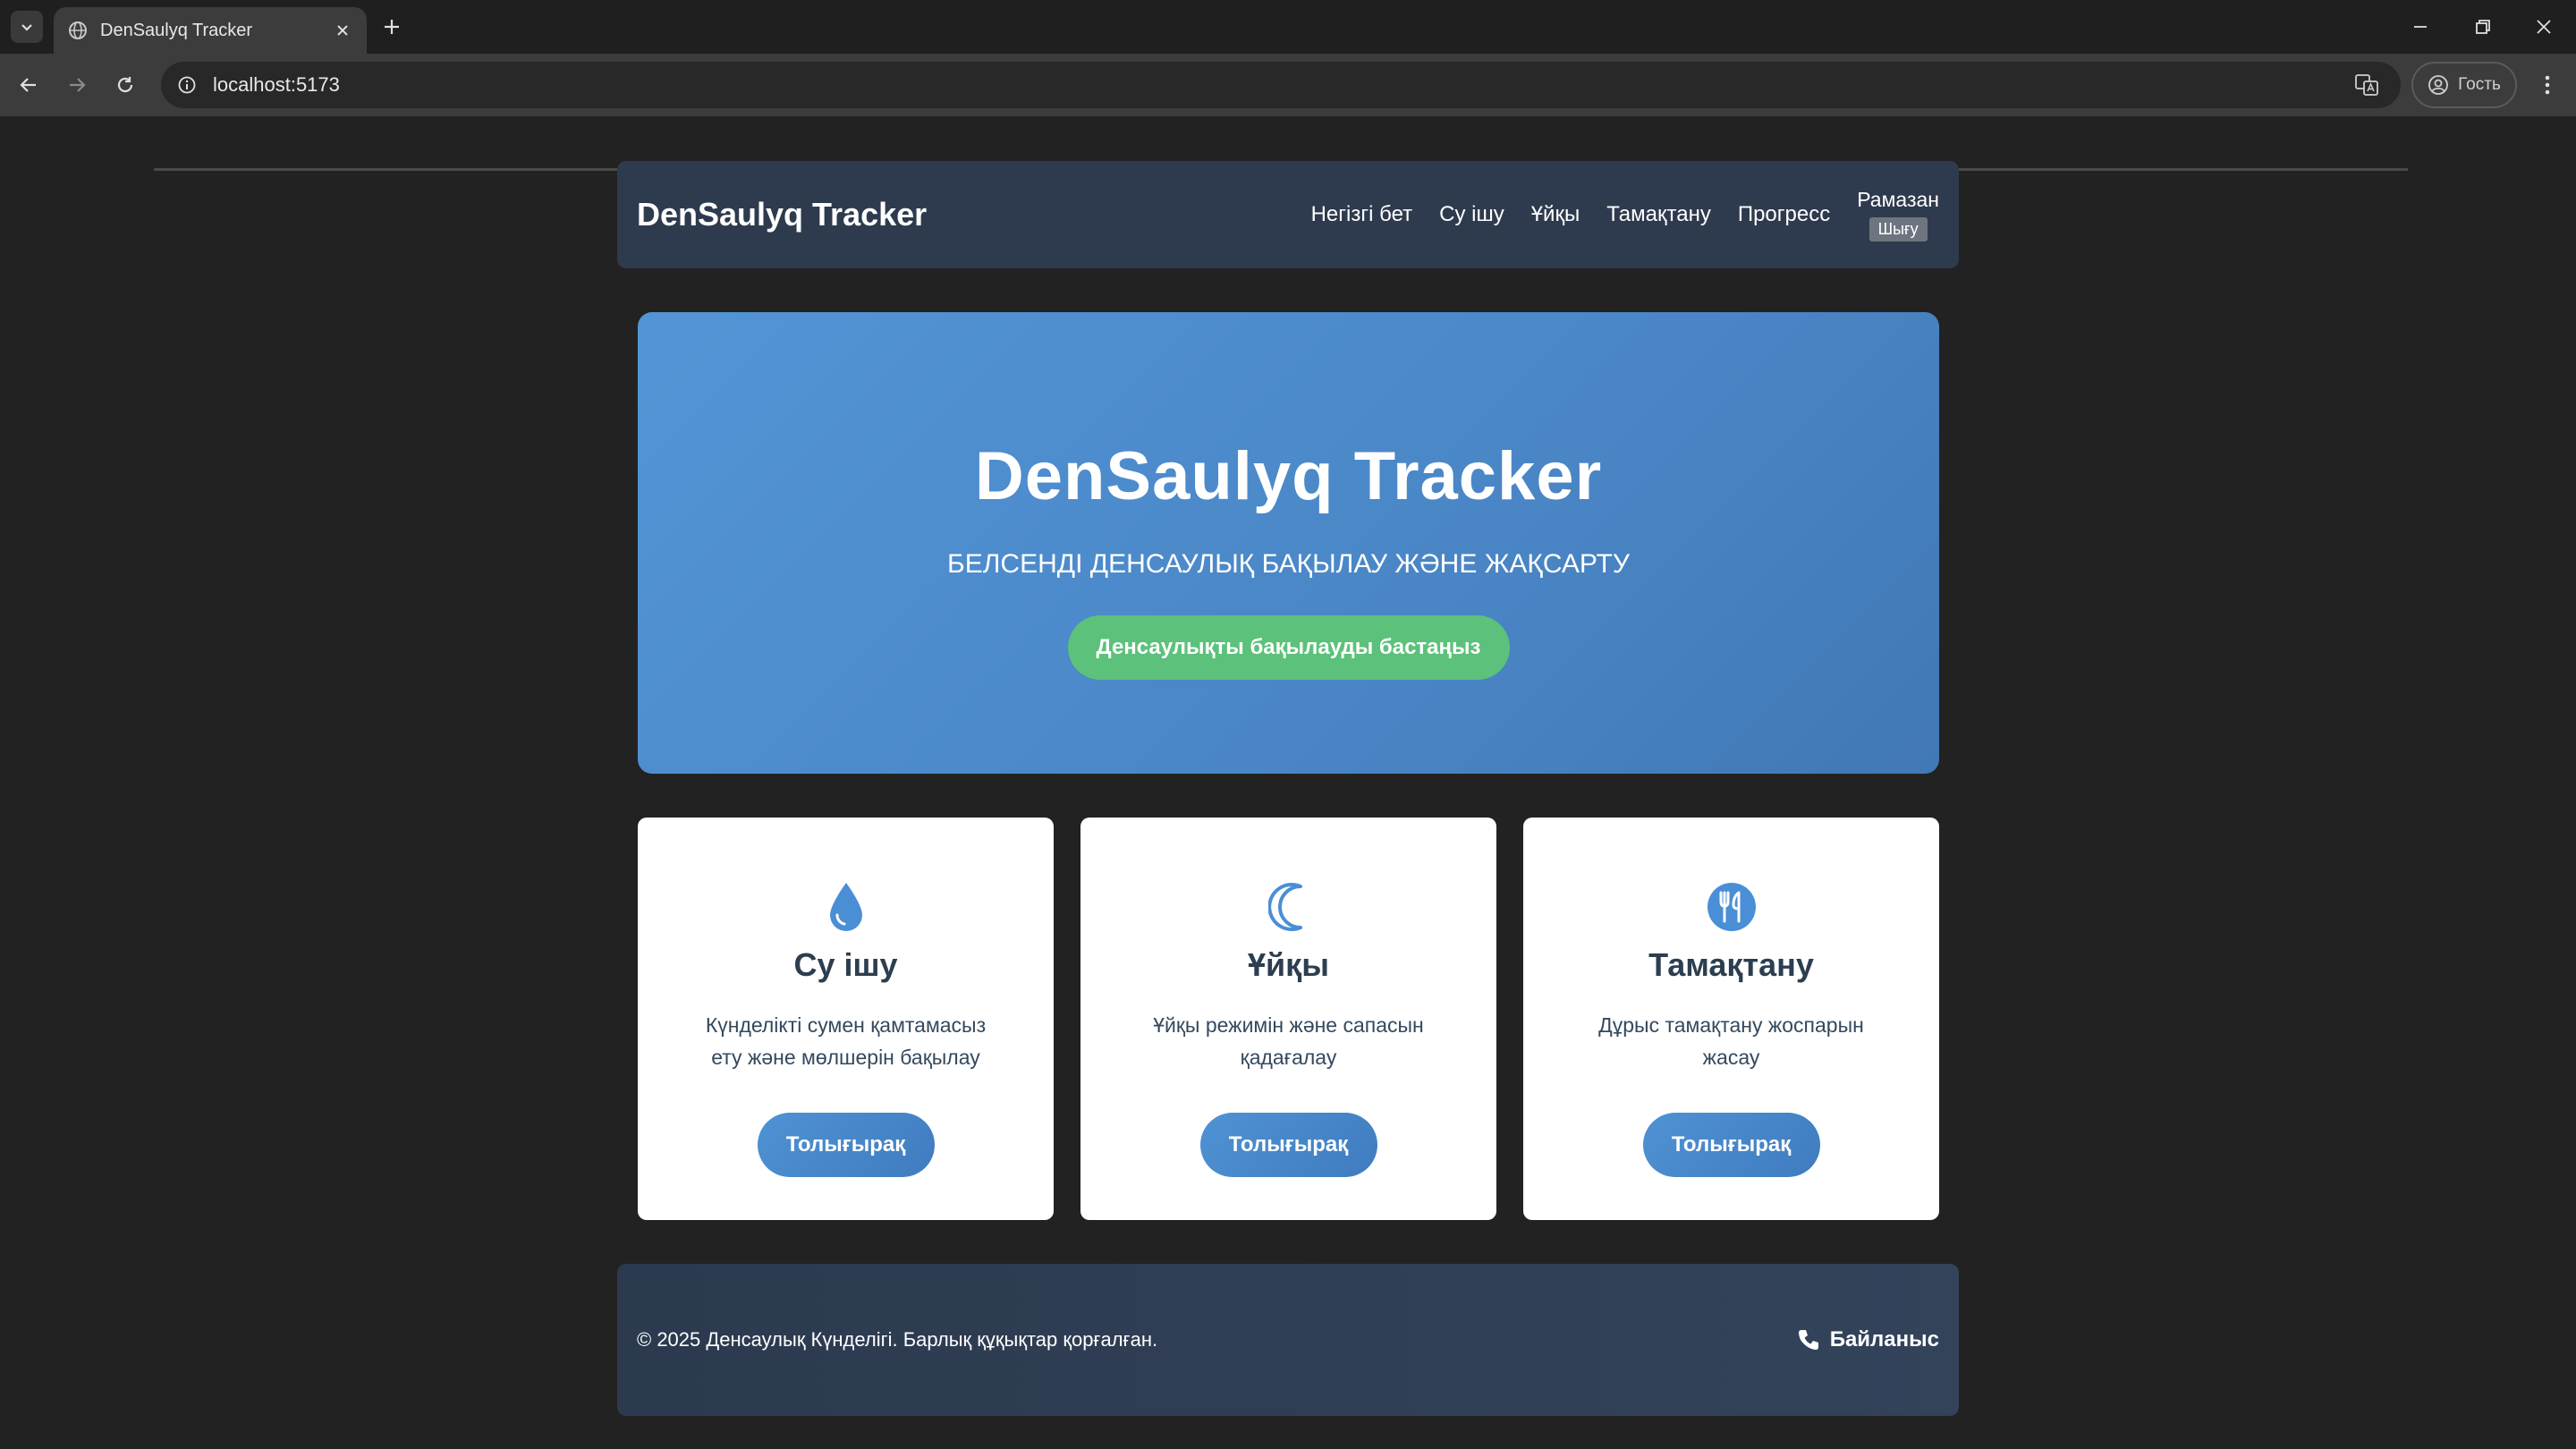  What do you see at coordinates (1898, 229) in the screenshot?
I see `logout-button: Шығу` at bounding box center [1898, 229].